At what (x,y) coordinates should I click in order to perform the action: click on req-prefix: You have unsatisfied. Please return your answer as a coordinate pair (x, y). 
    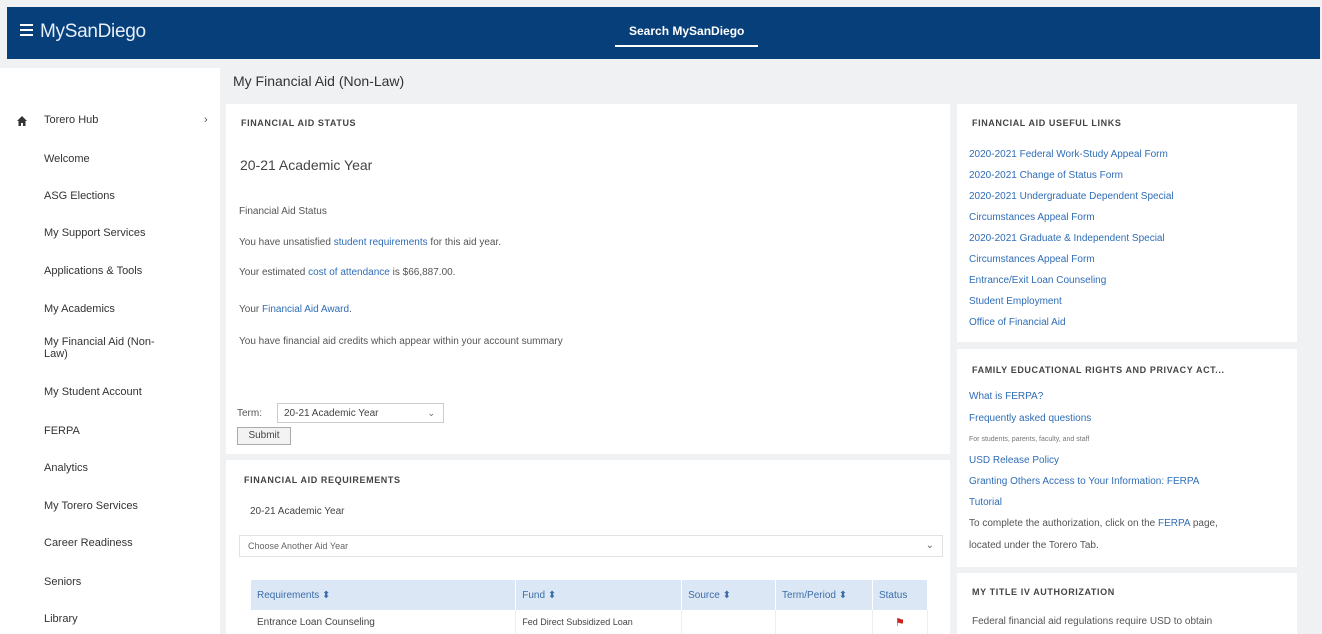
    Looking at the image, I should click on (286, 242).